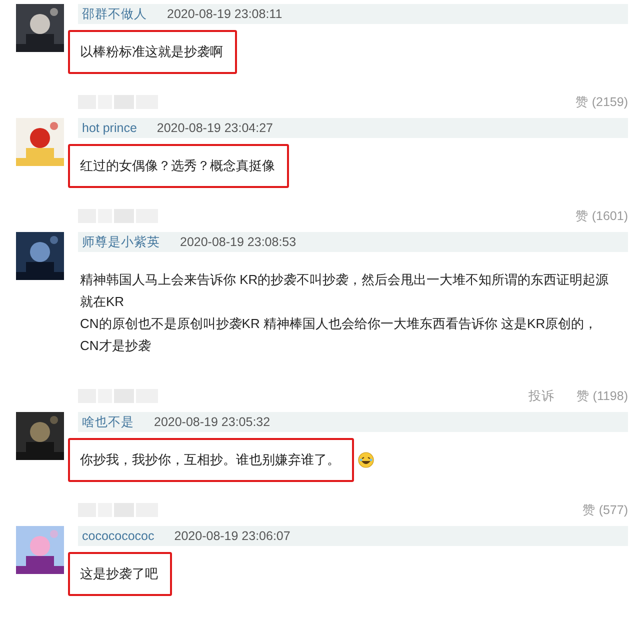 This screenshot has height=628, width=640. What do you see at coordinates (224, 14) in the screenshot?
I see `comment-time: 2020-08-19 23:08:11` at bounding box center [224, 14].